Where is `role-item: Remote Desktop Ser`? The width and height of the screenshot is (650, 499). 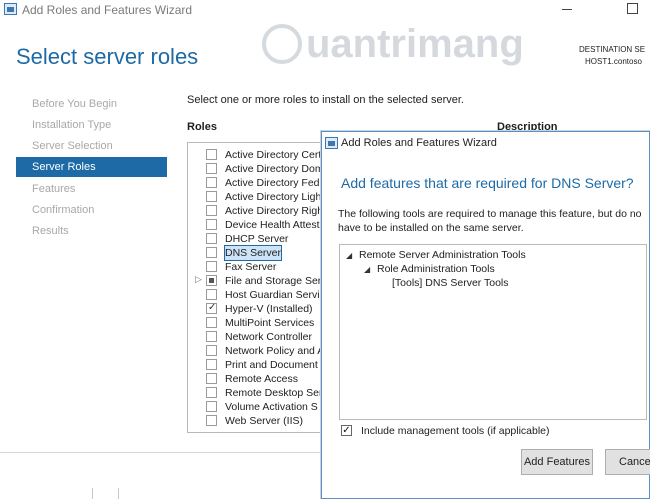
role-item: Remote Desktop Ser is located at coordinates (257, 393).